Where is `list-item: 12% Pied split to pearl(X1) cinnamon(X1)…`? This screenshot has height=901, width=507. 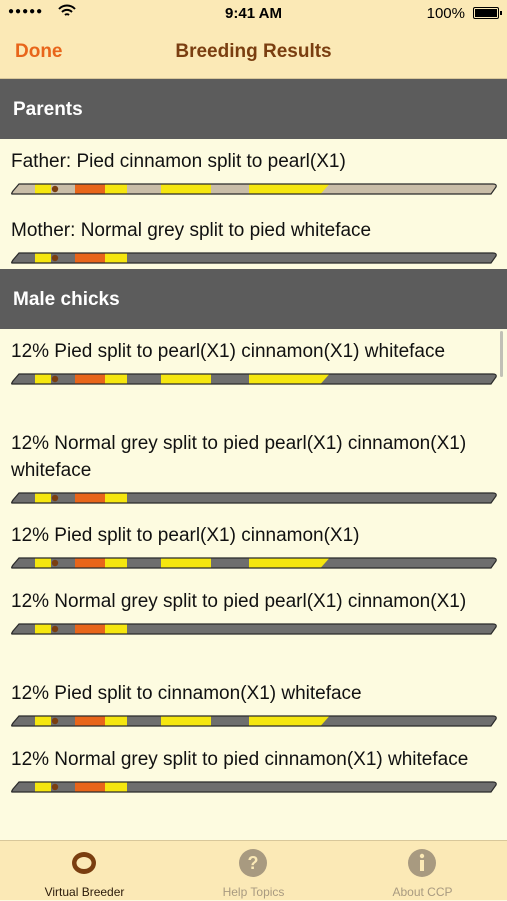 list-item: 12% Pied split to pearl(X1) cinnamon(X1)… is located at coordinates (253, 375).